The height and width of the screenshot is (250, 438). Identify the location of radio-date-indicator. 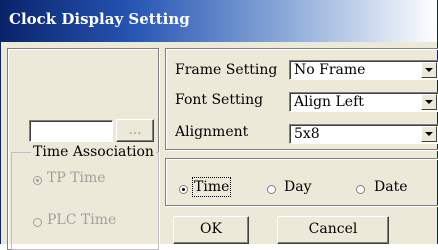
(360, 189).